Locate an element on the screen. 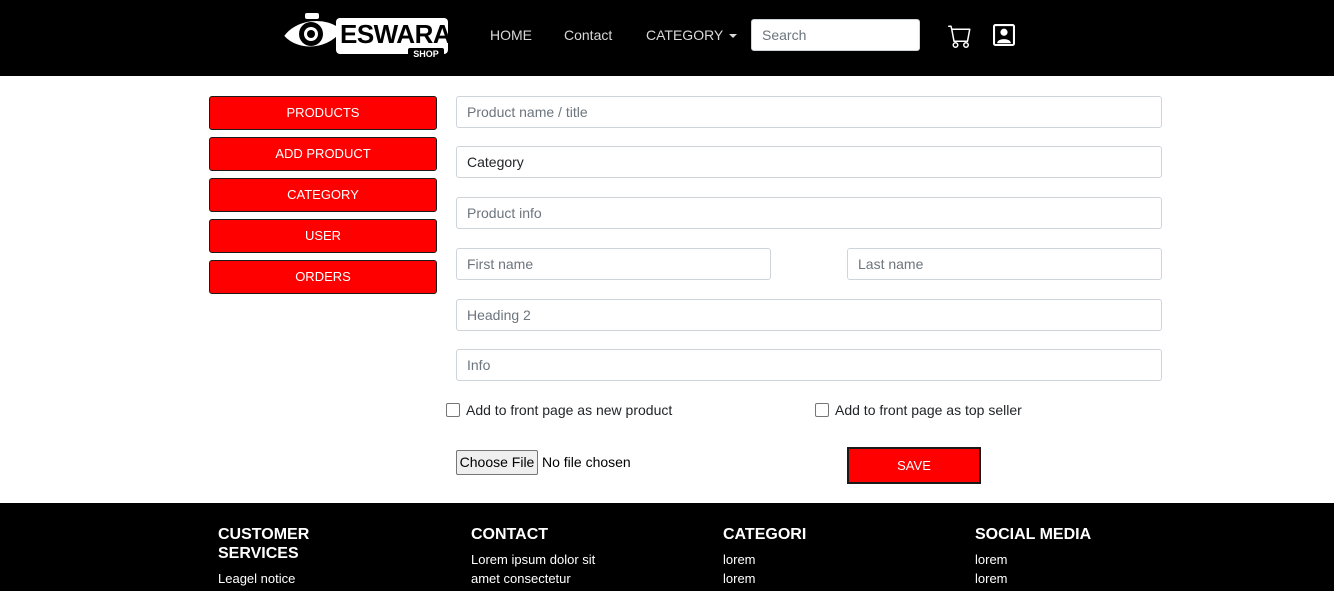 This screenshot has height=591, width=1334. footer-heading-line: CUSTOMER is located at coordinates (264, 534).